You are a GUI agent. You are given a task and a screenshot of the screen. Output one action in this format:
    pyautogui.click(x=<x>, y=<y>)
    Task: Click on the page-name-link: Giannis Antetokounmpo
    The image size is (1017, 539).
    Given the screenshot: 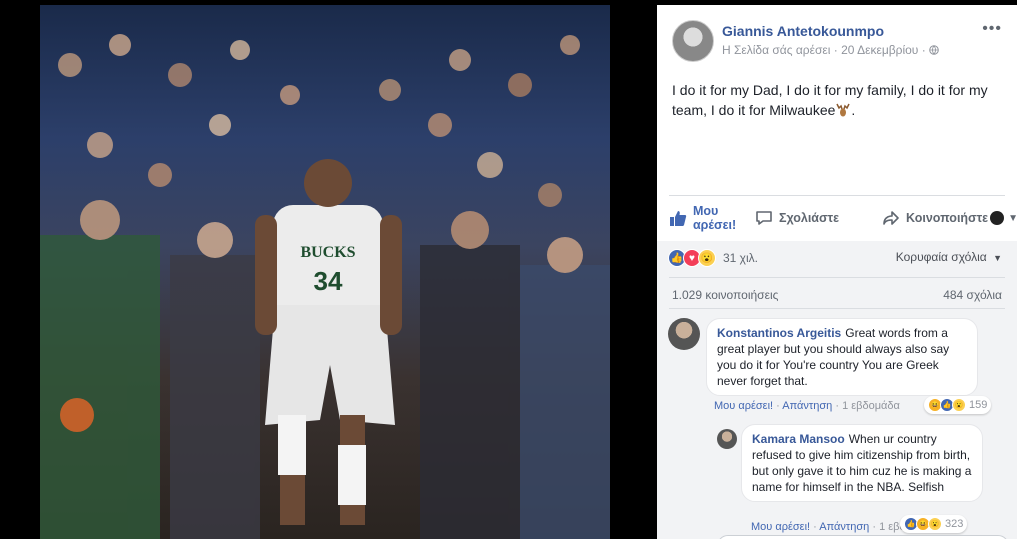 What is the action you would take?
    pyautogui.click(x=803, y=31)
    